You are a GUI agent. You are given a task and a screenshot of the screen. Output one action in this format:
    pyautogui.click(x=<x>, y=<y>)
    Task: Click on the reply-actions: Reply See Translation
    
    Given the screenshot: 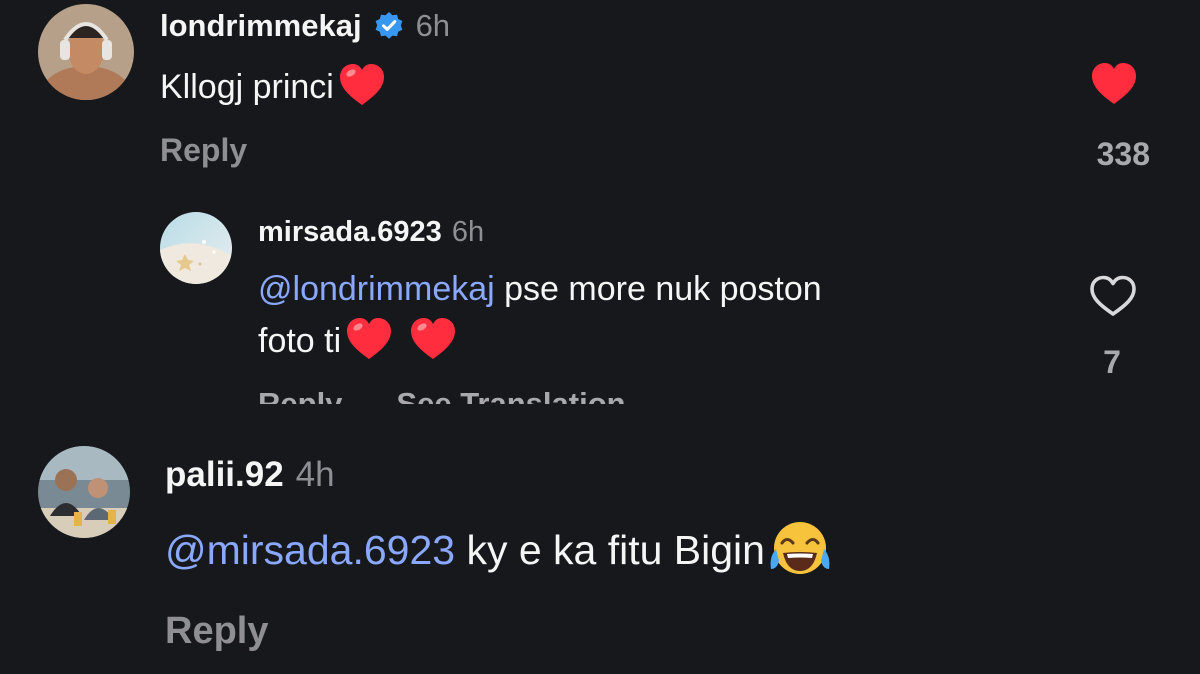 What is the action you would take?
    pyautogui.click(x=518, y=392)
    